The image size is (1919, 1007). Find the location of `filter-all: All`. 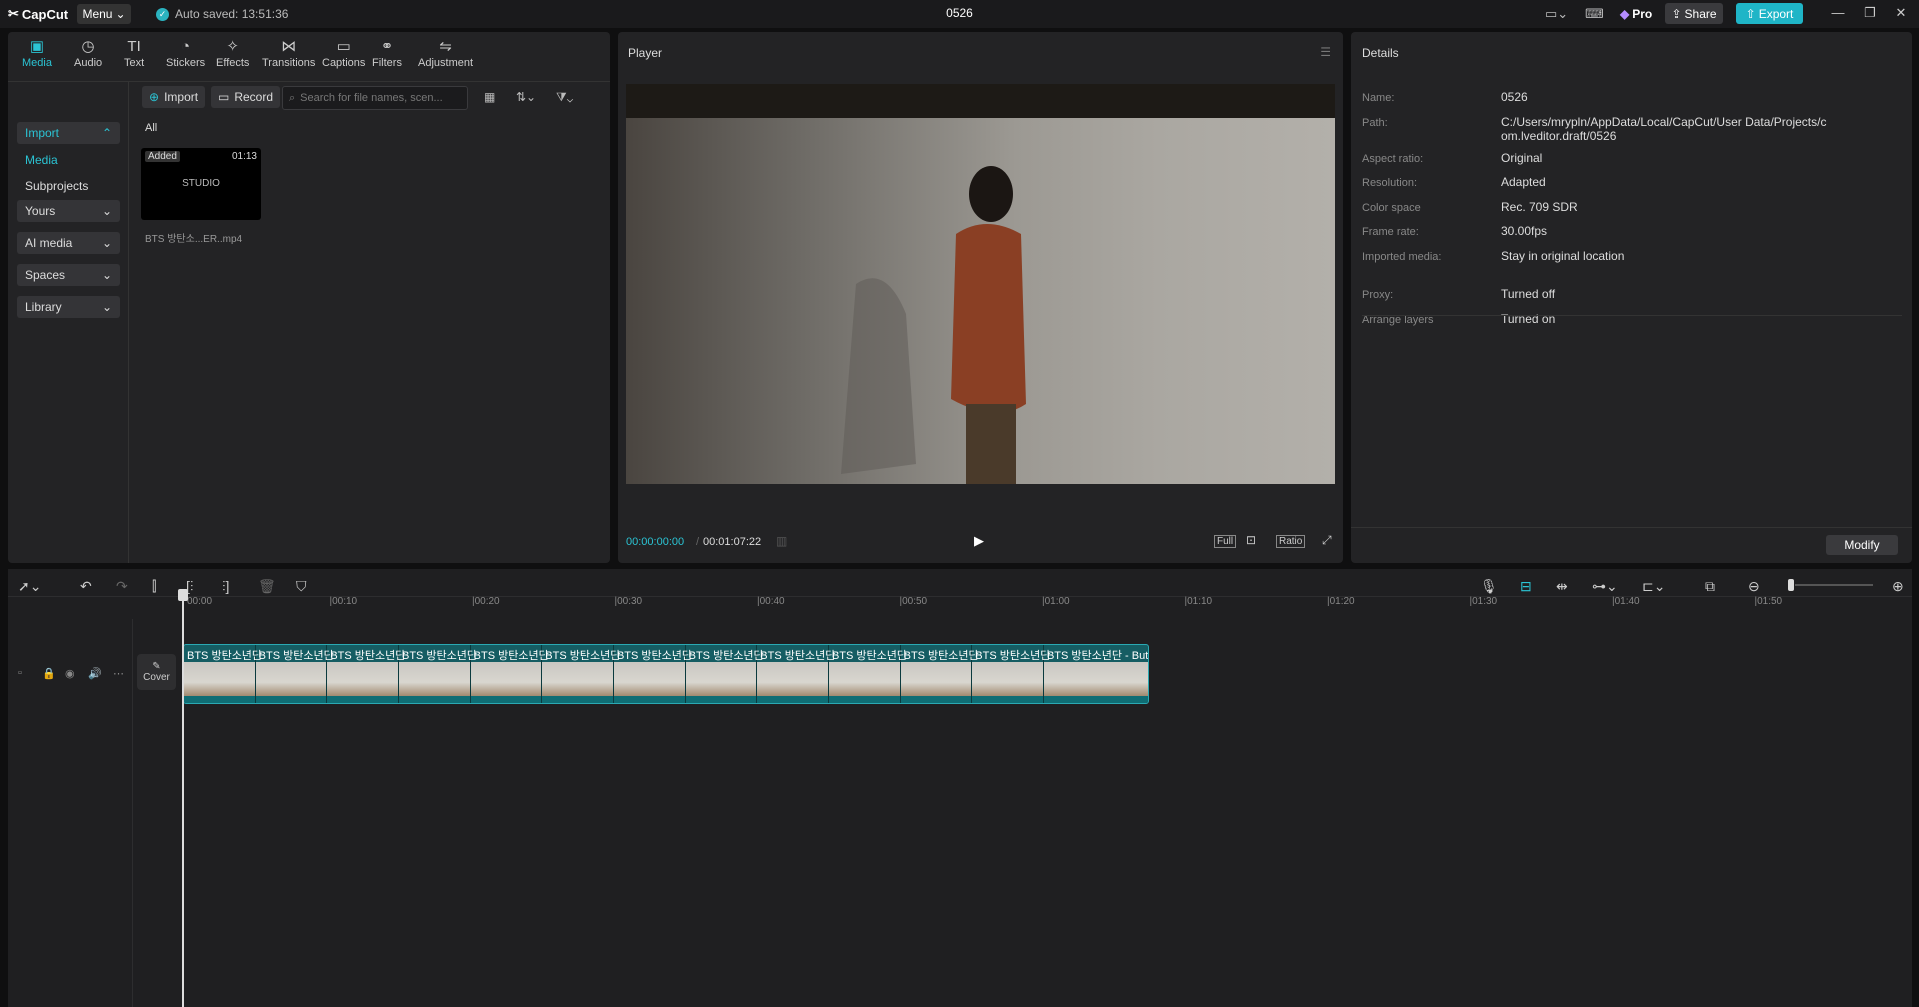

filter-all: All is located at coordinates (151, 128).